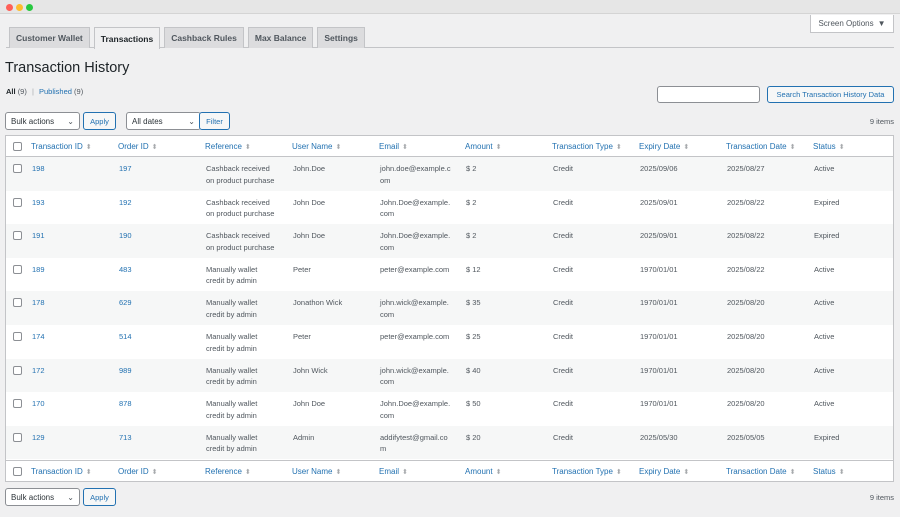  I want to click on footer-col-order-id: Order ID ⬍, so click(138, 472).